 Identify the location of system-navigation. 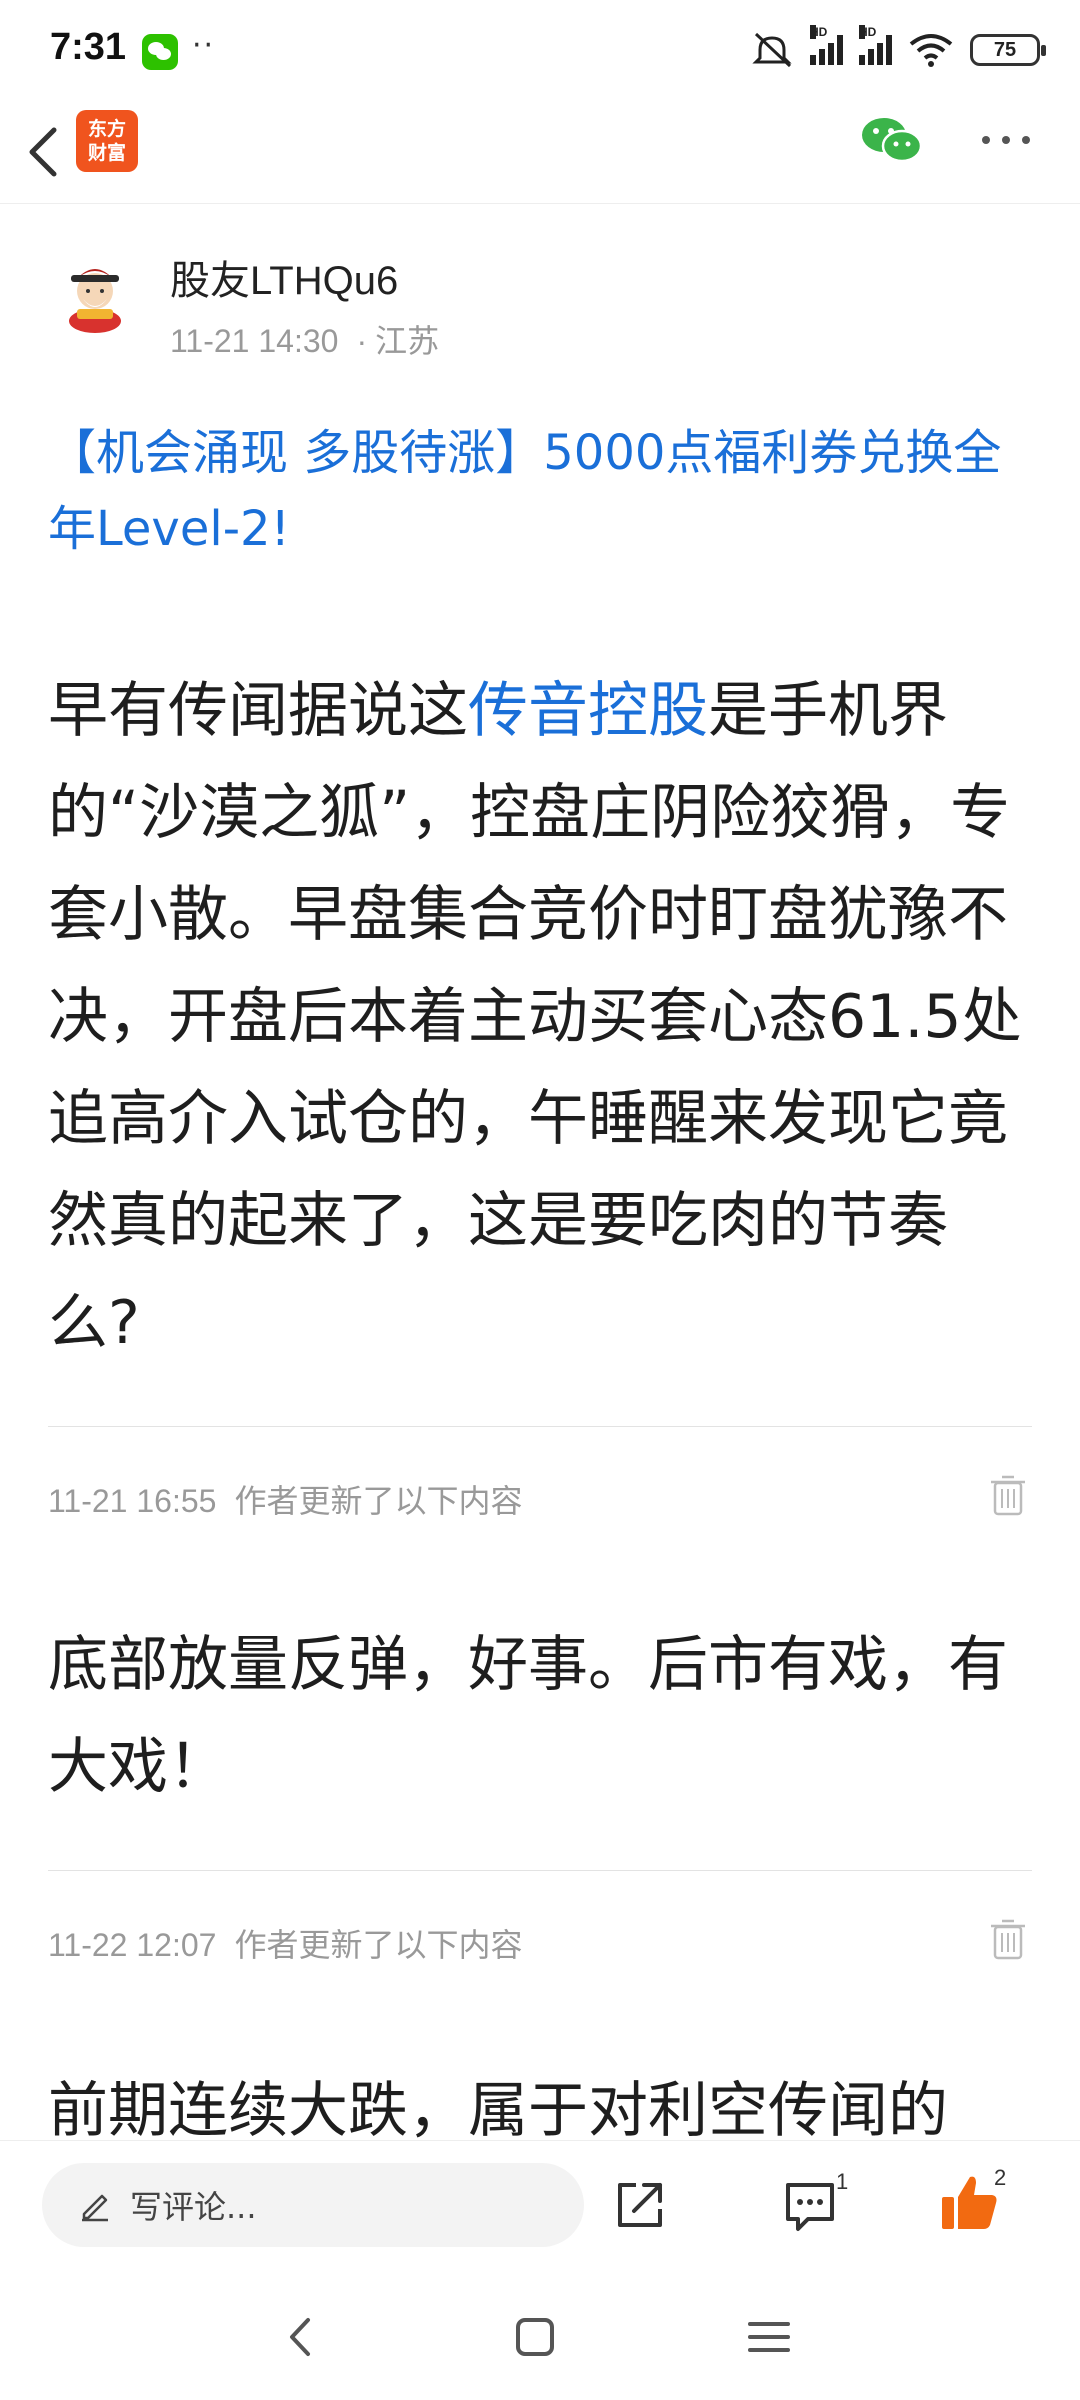
(540, 2334).